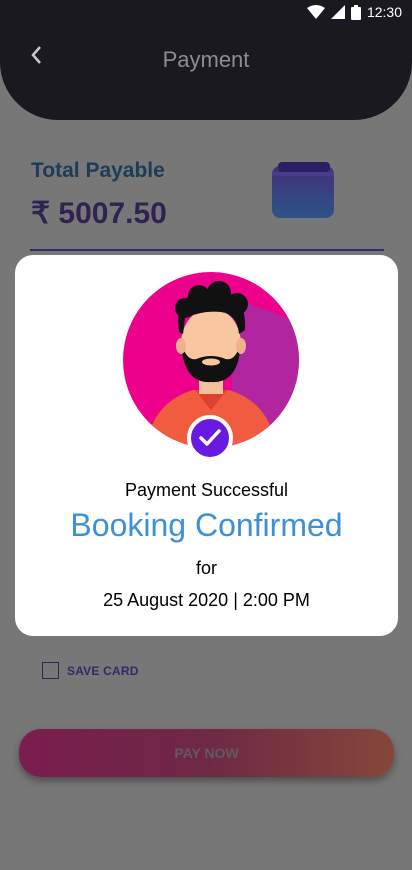 Image resolution: width=412 pixels, height=870 pixels. What do you see at coordinates (315, 12) in the screenshot?
I see `wifi-icon` at bounding box center [315, 12].